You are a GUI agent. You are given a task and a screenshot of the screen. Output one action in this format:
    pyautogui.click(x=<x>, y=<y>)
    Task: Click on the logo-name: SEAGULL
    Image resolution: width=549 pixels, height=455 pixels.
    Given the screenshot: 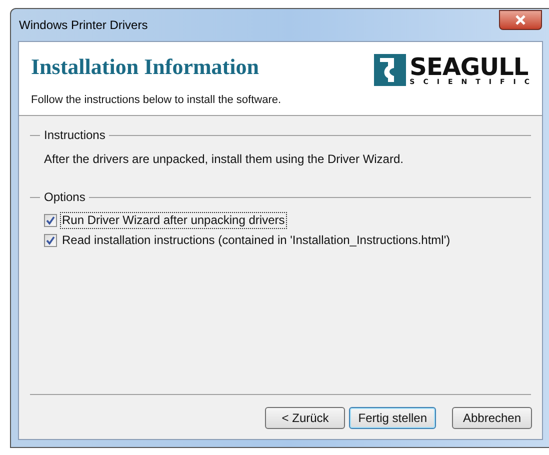 What is the action you would take?
    pyautogui.click(x=469, y=66)
    